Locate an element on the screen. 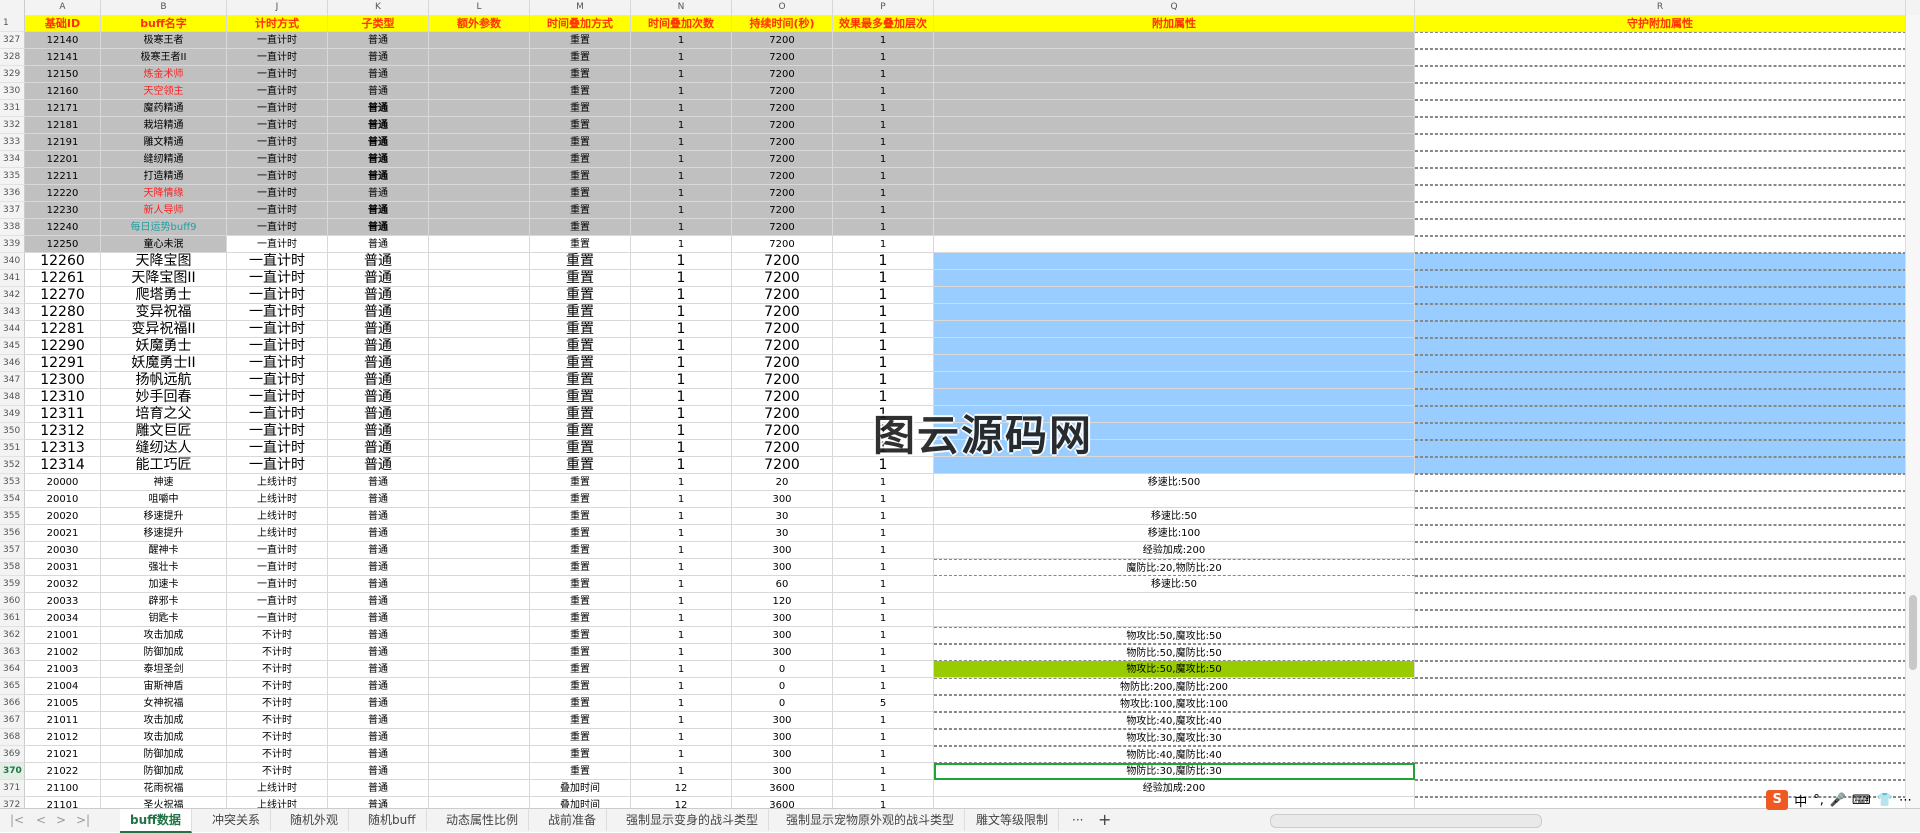  name-cell: 打造精通 is located at coordinates (164, 176).